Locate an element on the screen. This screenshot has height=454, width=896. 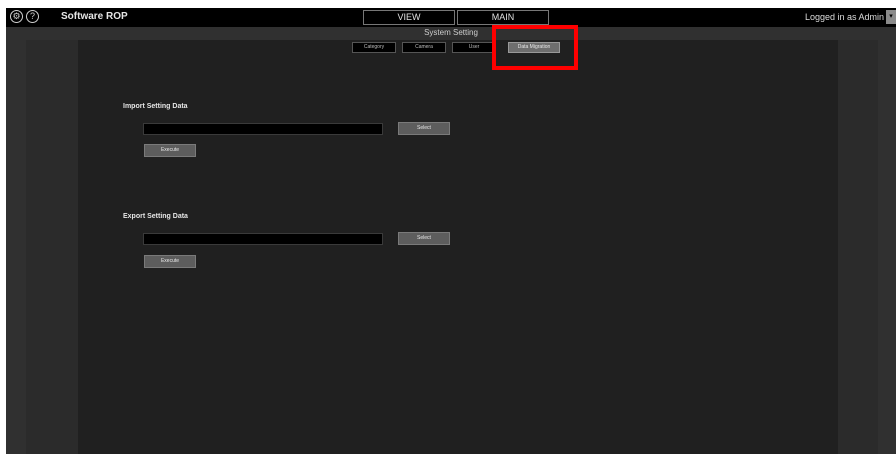
help-icon: ? is located at coordinates (32, 16).